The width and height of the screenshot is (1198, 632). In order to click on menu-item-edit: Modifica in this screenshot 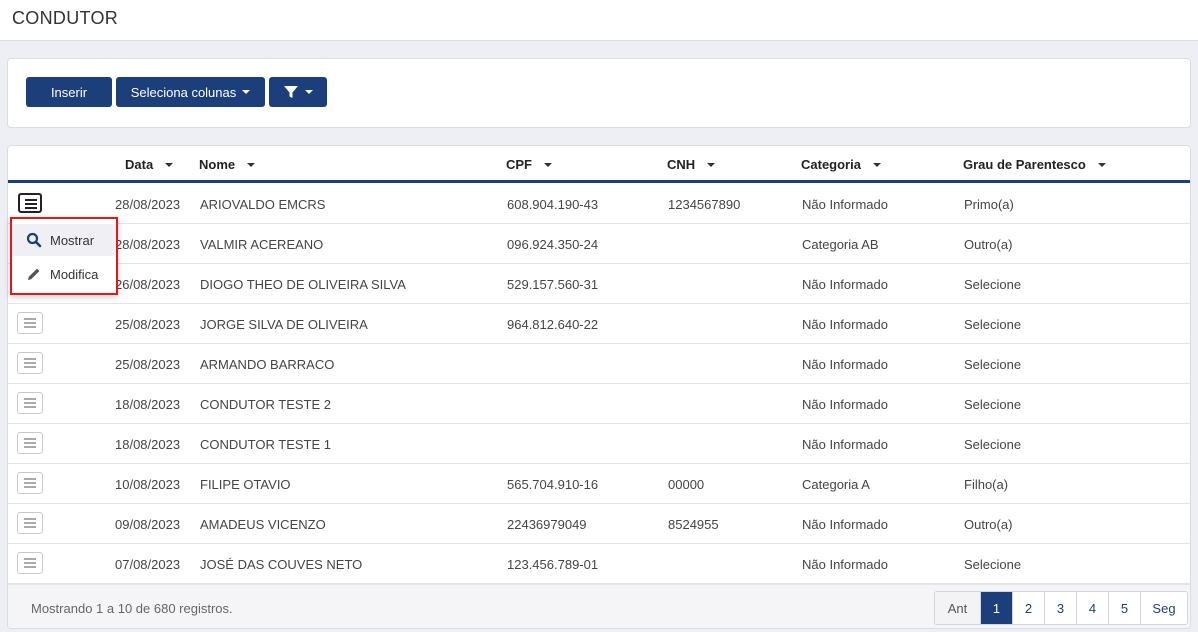, I will do `click(64, 274)`.